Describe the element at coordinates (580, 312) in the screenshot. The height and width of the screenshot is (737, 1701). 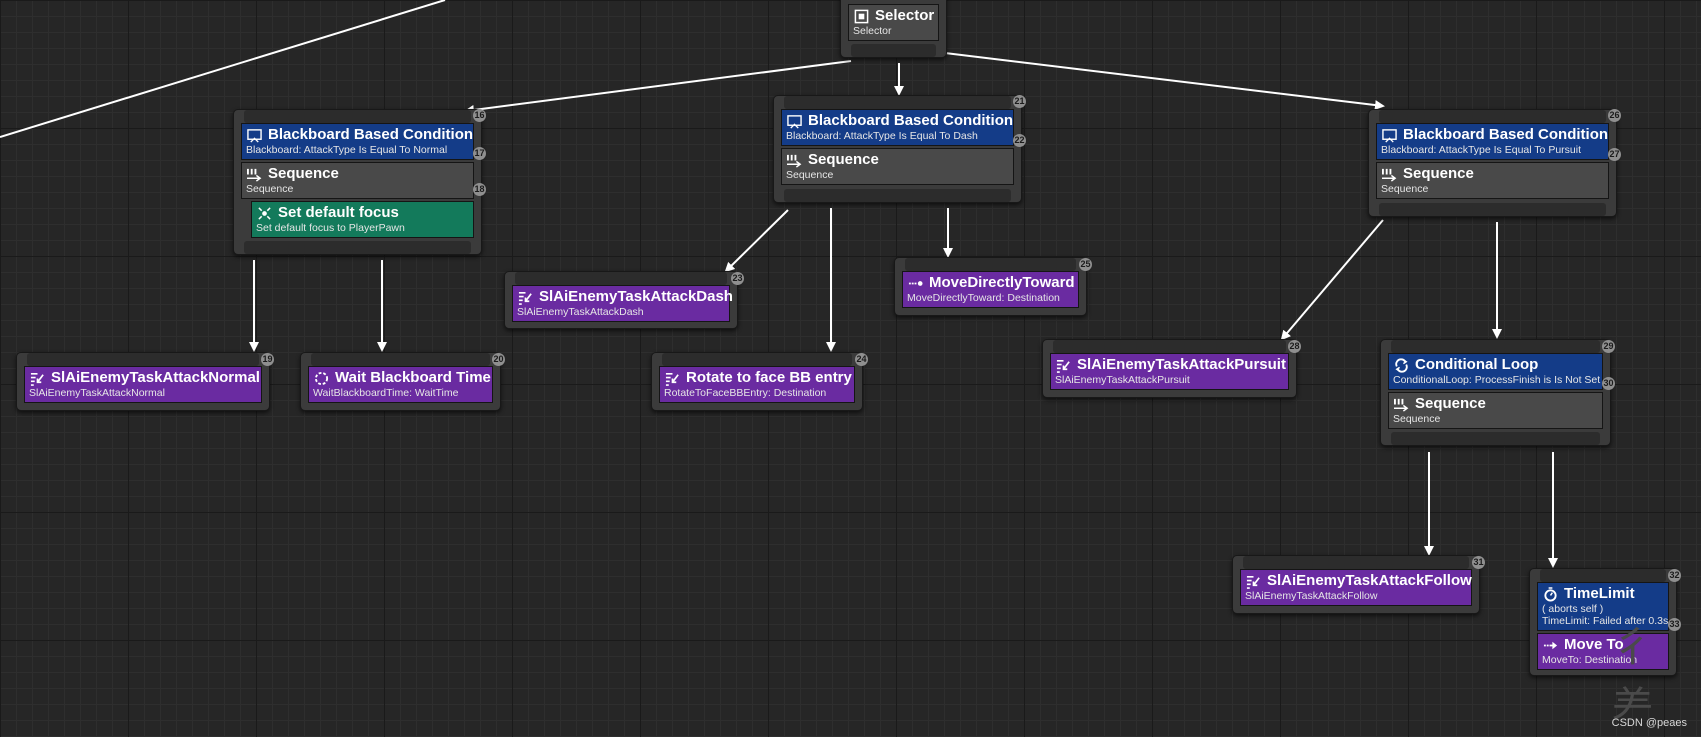
I see `task-subtitle: SlAiEnemyTaskAttackDash` at that location.